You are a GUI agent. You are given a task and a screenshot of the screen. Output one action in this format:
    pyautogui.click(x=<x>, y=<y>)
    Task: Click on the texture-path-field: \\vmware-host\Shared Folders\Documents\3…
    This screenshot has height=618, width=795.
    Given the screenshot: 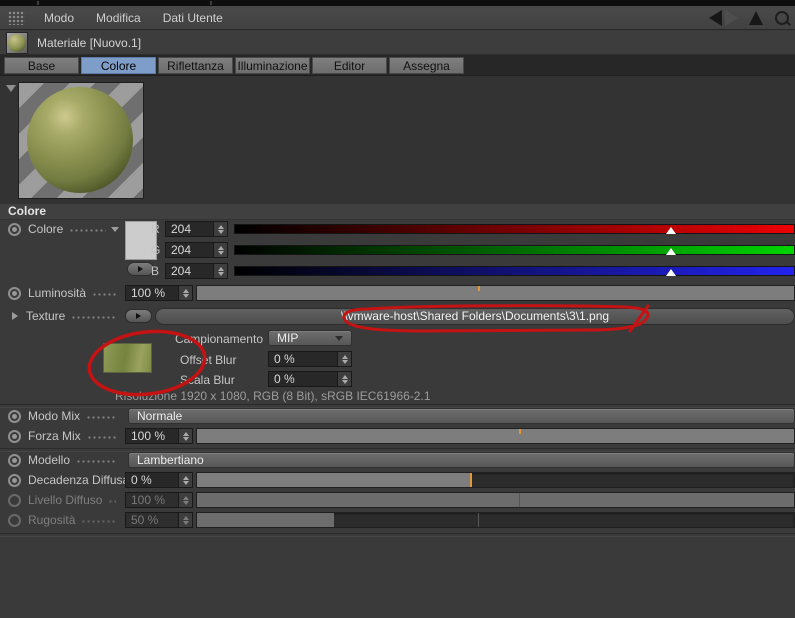 What is the action you would take?
    pyautogui.click(x=475, y=316)
    